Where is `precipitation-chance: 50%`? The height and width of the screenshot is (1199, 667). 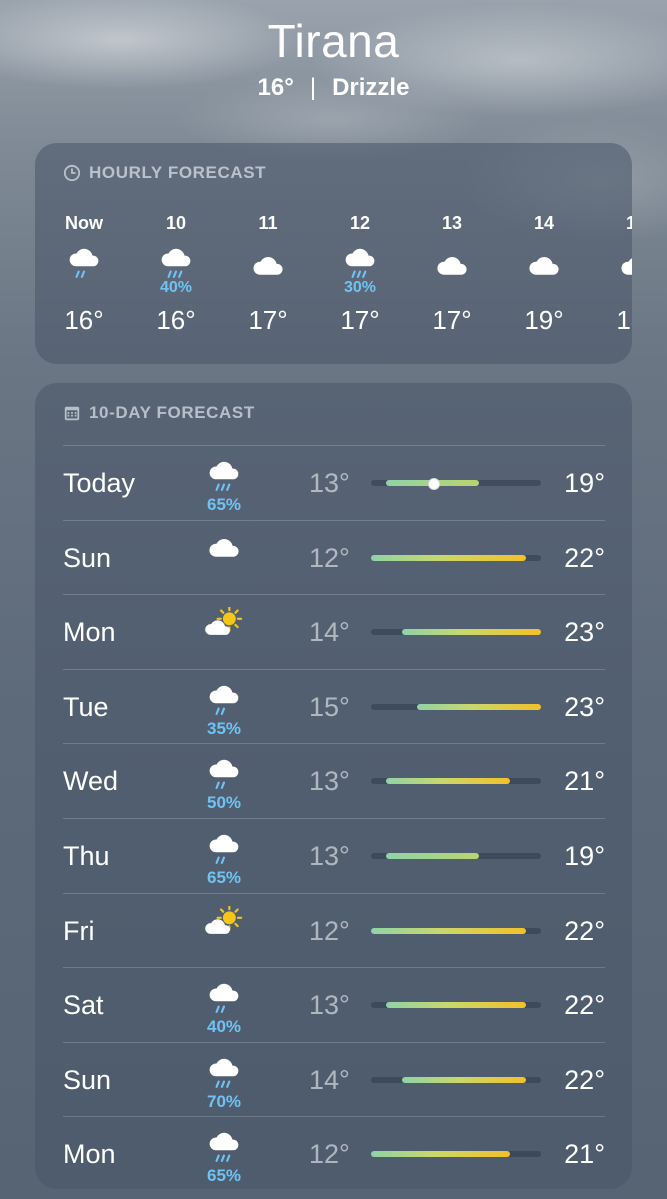
precipitation-chance: 50% is located at coordinates (224, 803).